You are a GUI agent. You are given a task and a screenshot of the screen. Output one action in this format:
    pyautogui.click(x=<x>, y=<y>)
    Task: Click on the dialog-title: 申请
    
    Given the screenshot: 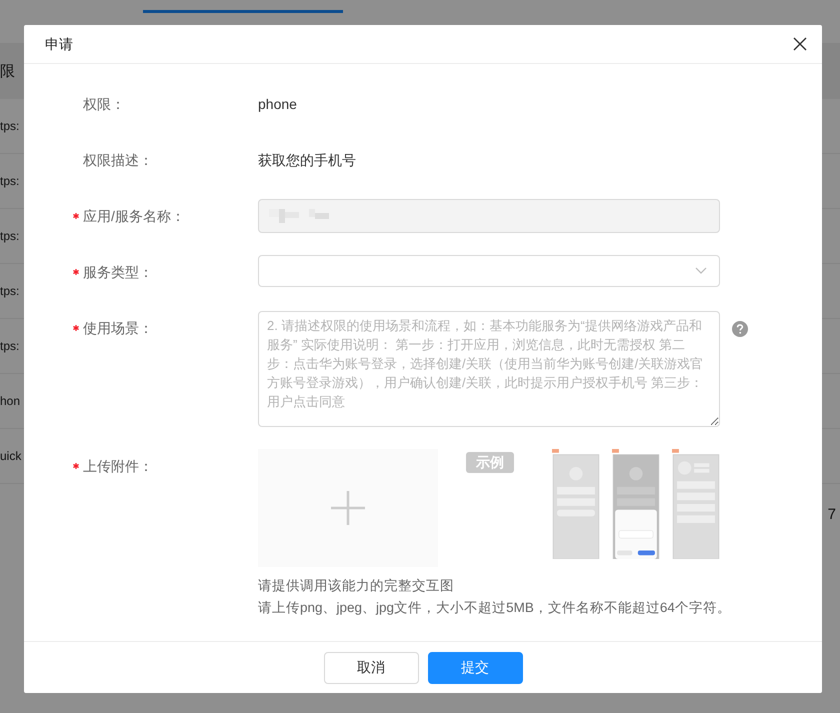 What is the action you would take?
    pyautogui.click(x=59, y=44)
    